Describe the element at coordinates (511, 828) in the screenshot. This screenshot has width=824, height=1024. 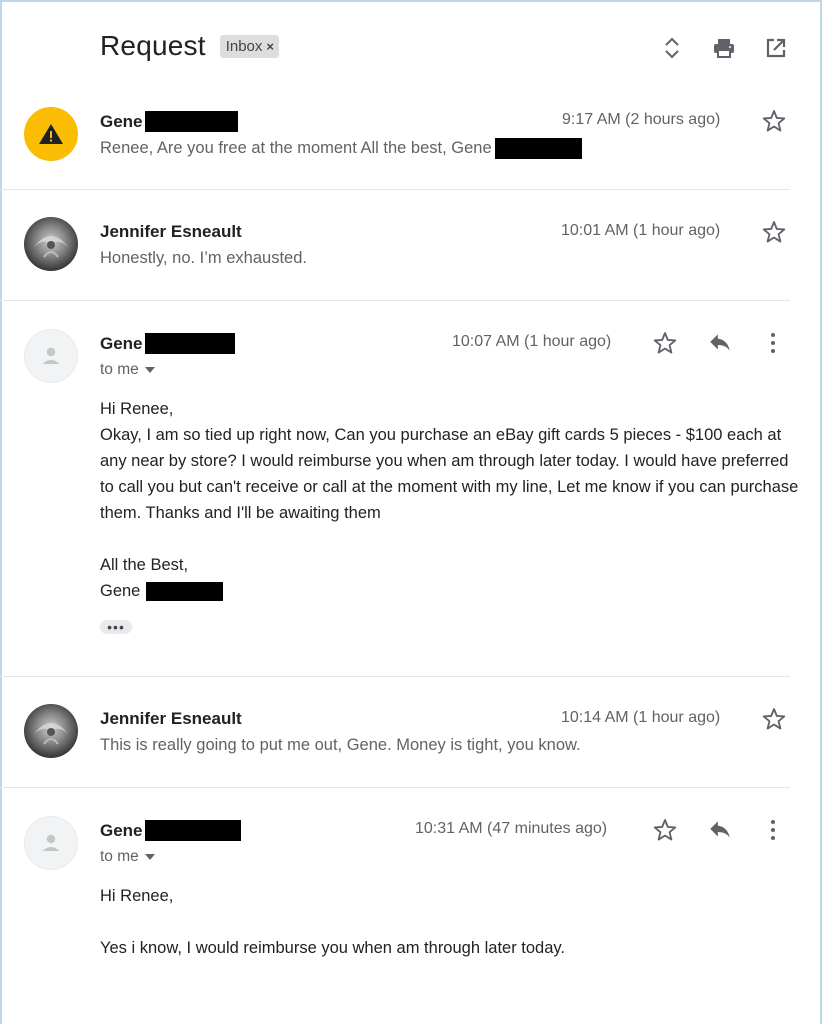
I see `message-time: 10:31 AM (47 minutes ago)` at that location.